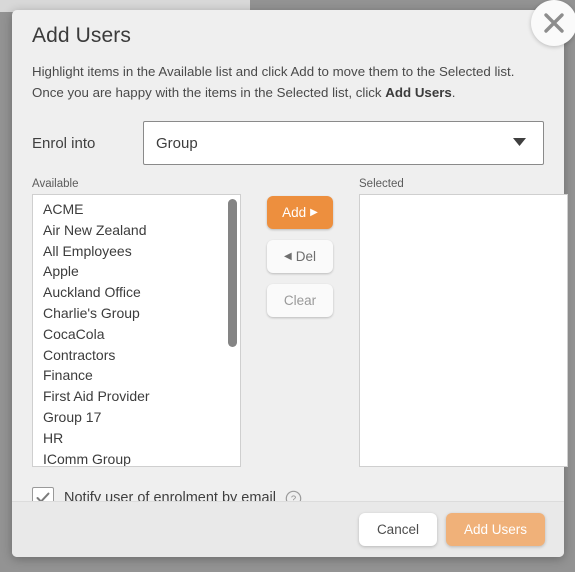 The height and width of the screenshot is (572, 575). Describe the element at coordinates (294, 212) in the screenshot. I see `add-button-label: Add` at that location.